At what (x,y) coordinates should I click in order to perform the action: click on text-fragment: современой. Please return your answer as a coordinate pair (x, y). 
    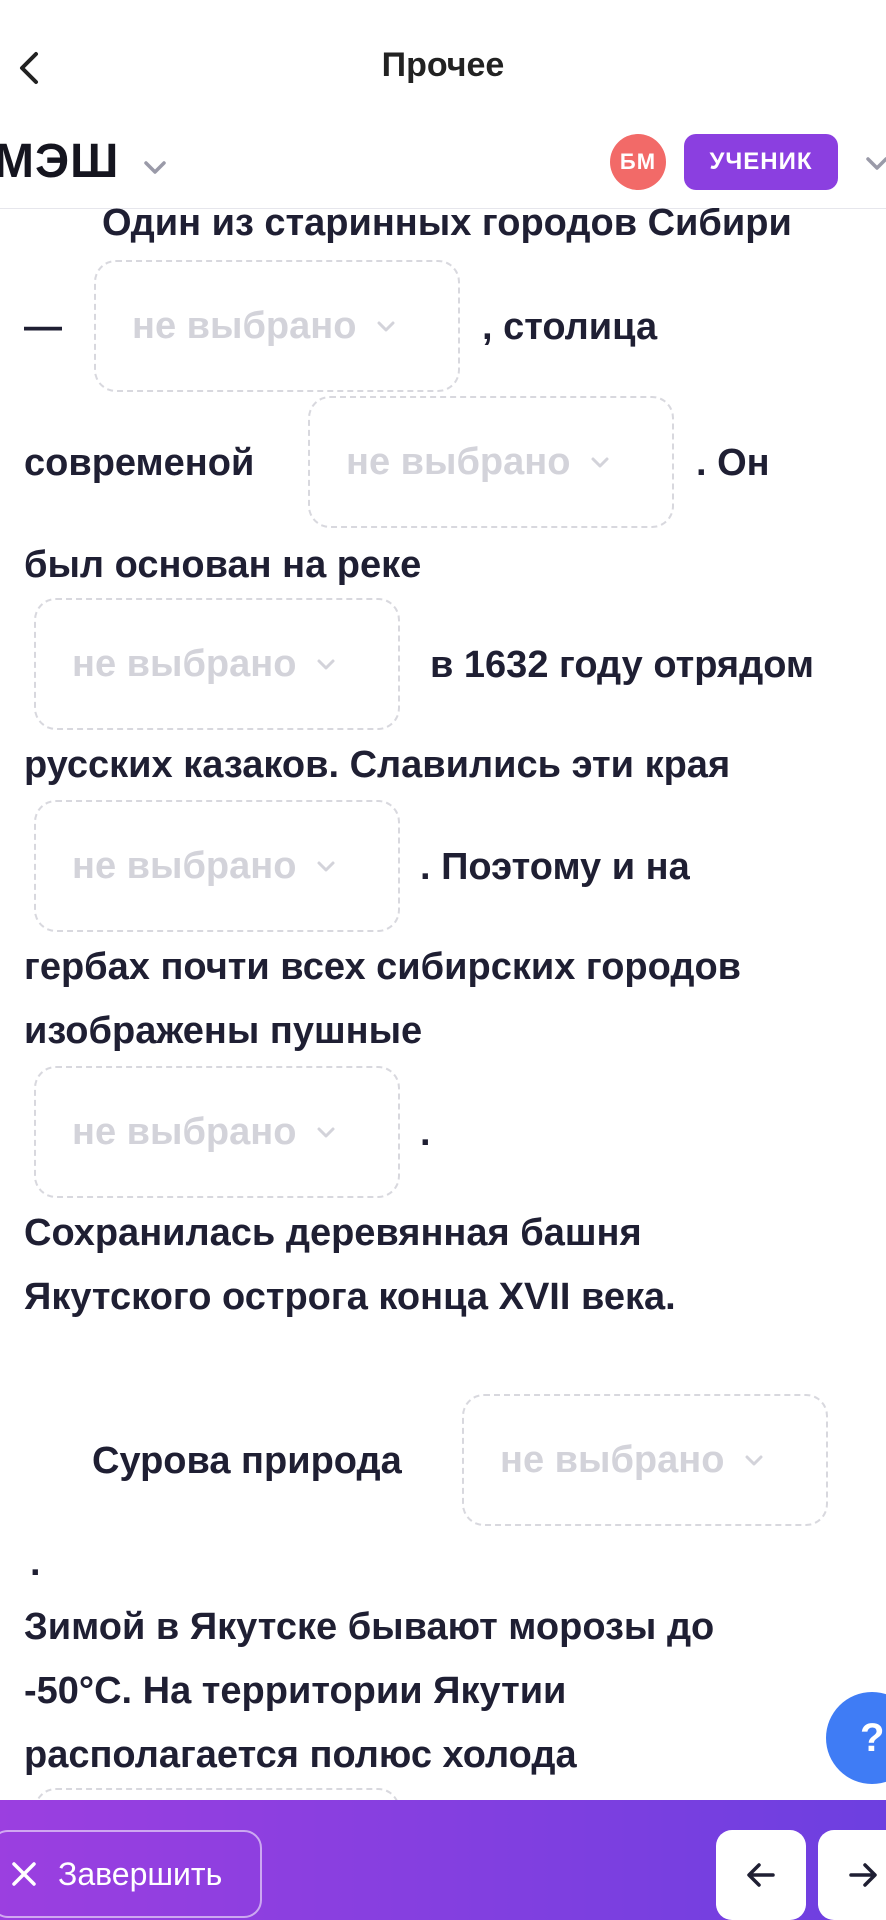
    Looking at the image, I should click on (139, 463).